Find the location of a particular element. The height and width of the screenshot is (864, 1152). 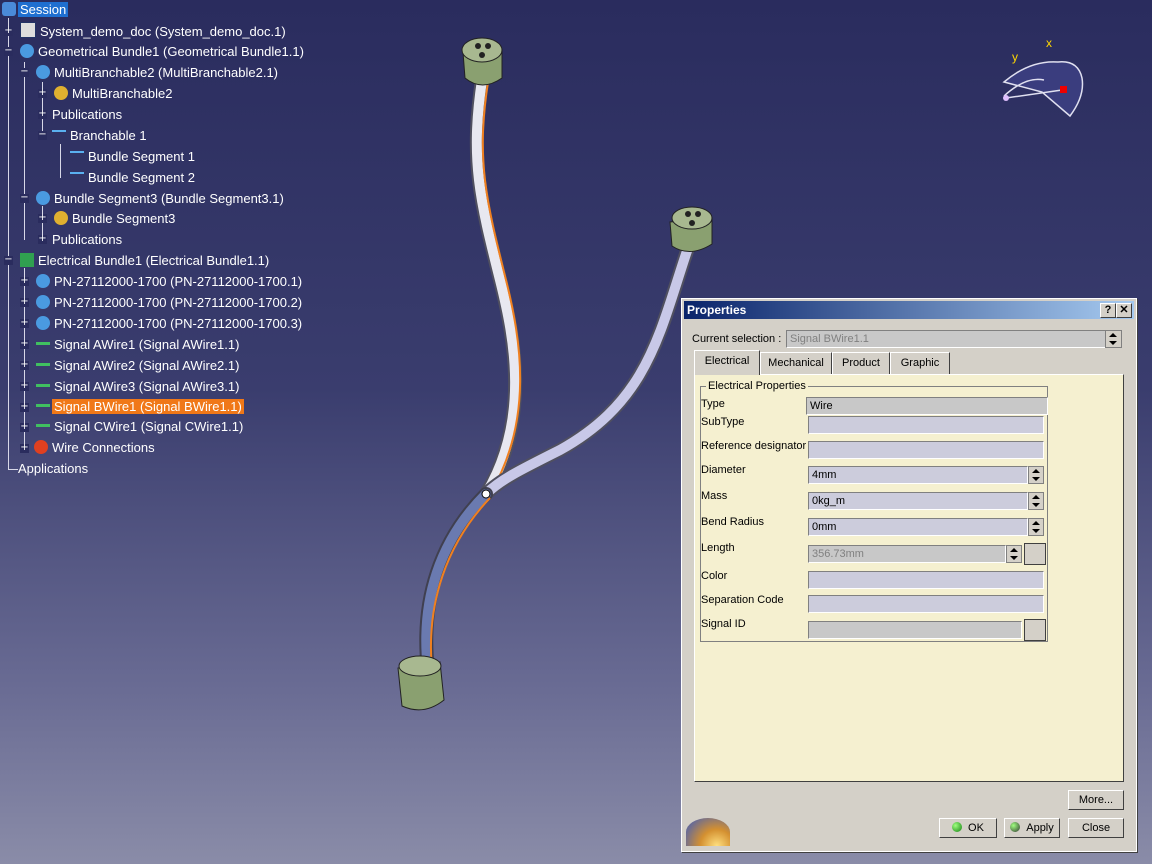

connector-right is located at coordinates (691, 229).